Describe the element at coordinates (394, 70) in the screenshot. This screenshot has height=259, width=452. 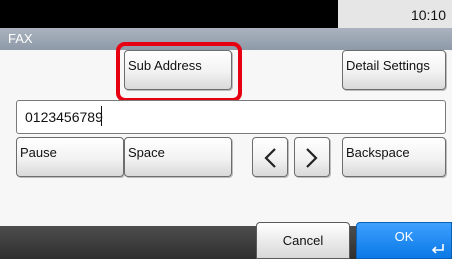
I see `detail-settings-button: Detail Settings` at that location.